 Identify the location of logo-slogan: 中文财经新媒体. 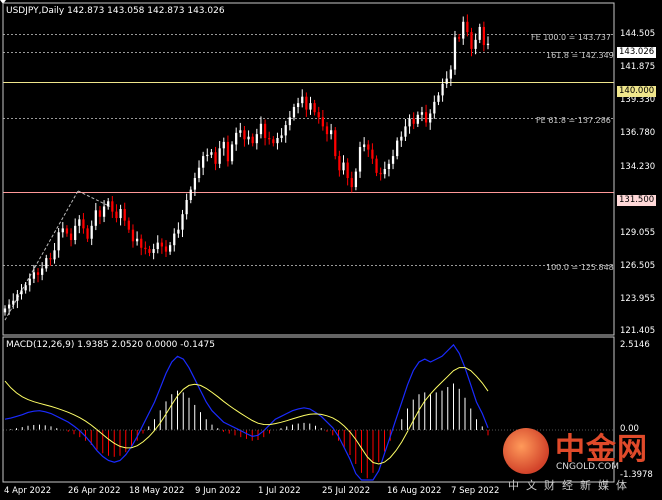
(571, 485).